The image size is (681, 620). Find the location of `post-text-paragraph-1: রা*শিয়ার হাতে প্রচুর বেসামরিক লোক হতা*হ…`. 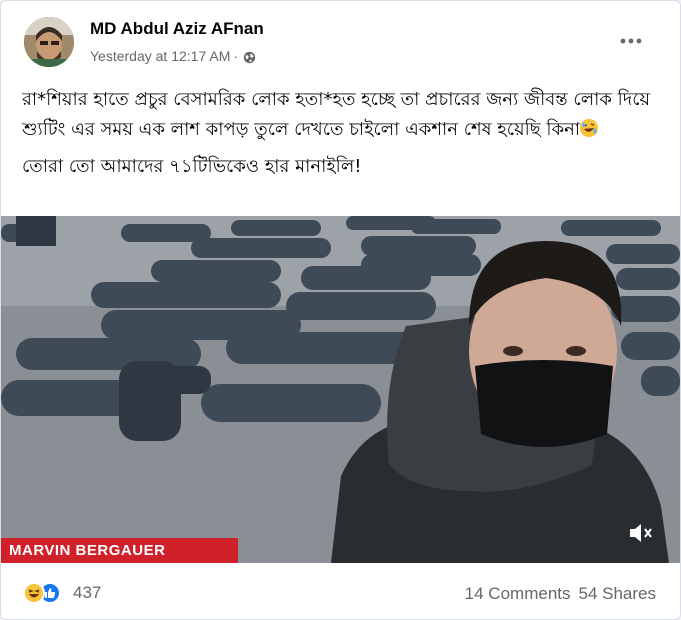

post-text-paragraph-1: রা*শিয়ার হাতে প্রচুর বেসামরিক লোক হতা*হ… is located at coordinates (342, 115).